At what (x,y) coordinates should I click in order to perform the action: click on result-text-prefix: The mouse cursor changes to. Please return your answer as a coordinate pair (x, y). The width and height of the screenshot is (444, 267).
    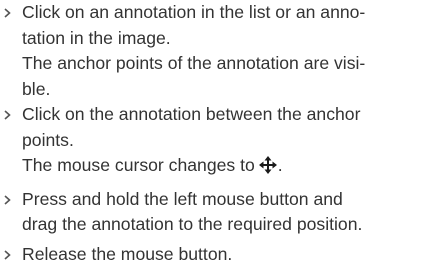
    Looking at the image, I should click on (138, 165).